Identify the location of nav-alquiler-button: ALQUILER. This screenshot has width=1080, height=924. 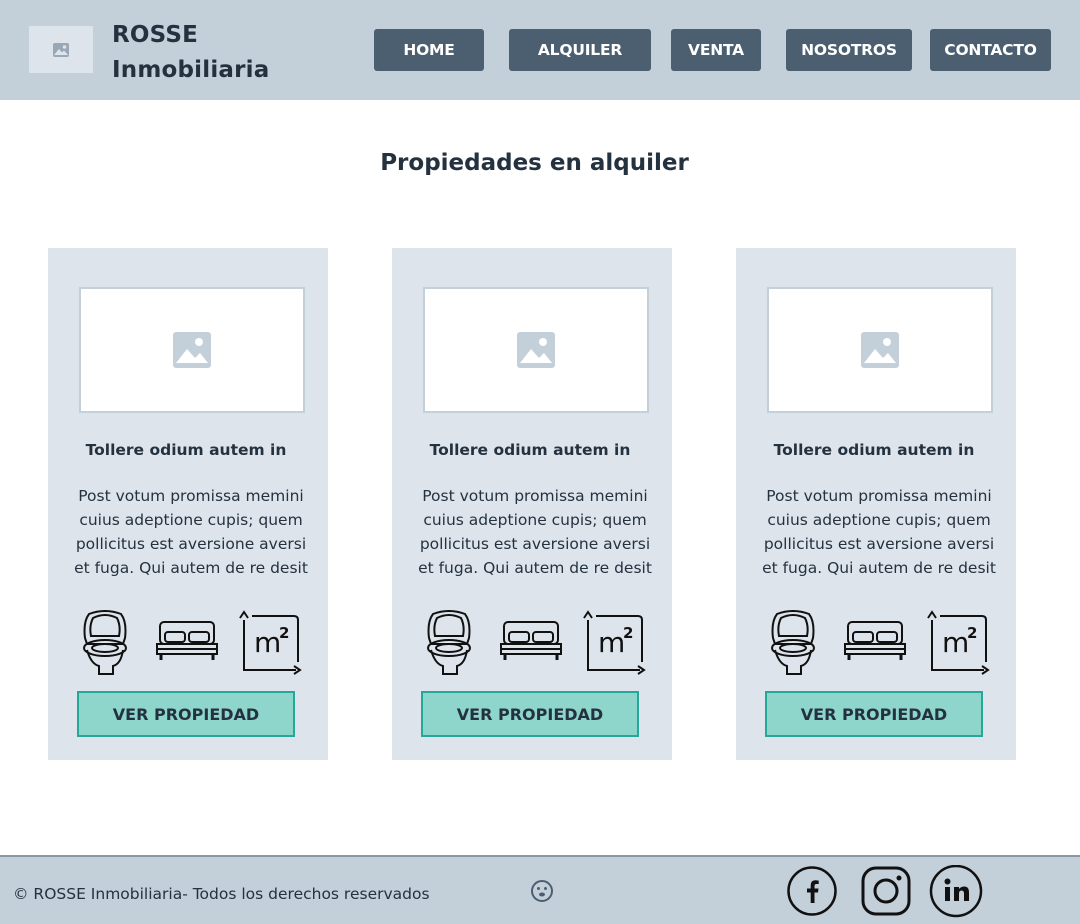
(580, 50).